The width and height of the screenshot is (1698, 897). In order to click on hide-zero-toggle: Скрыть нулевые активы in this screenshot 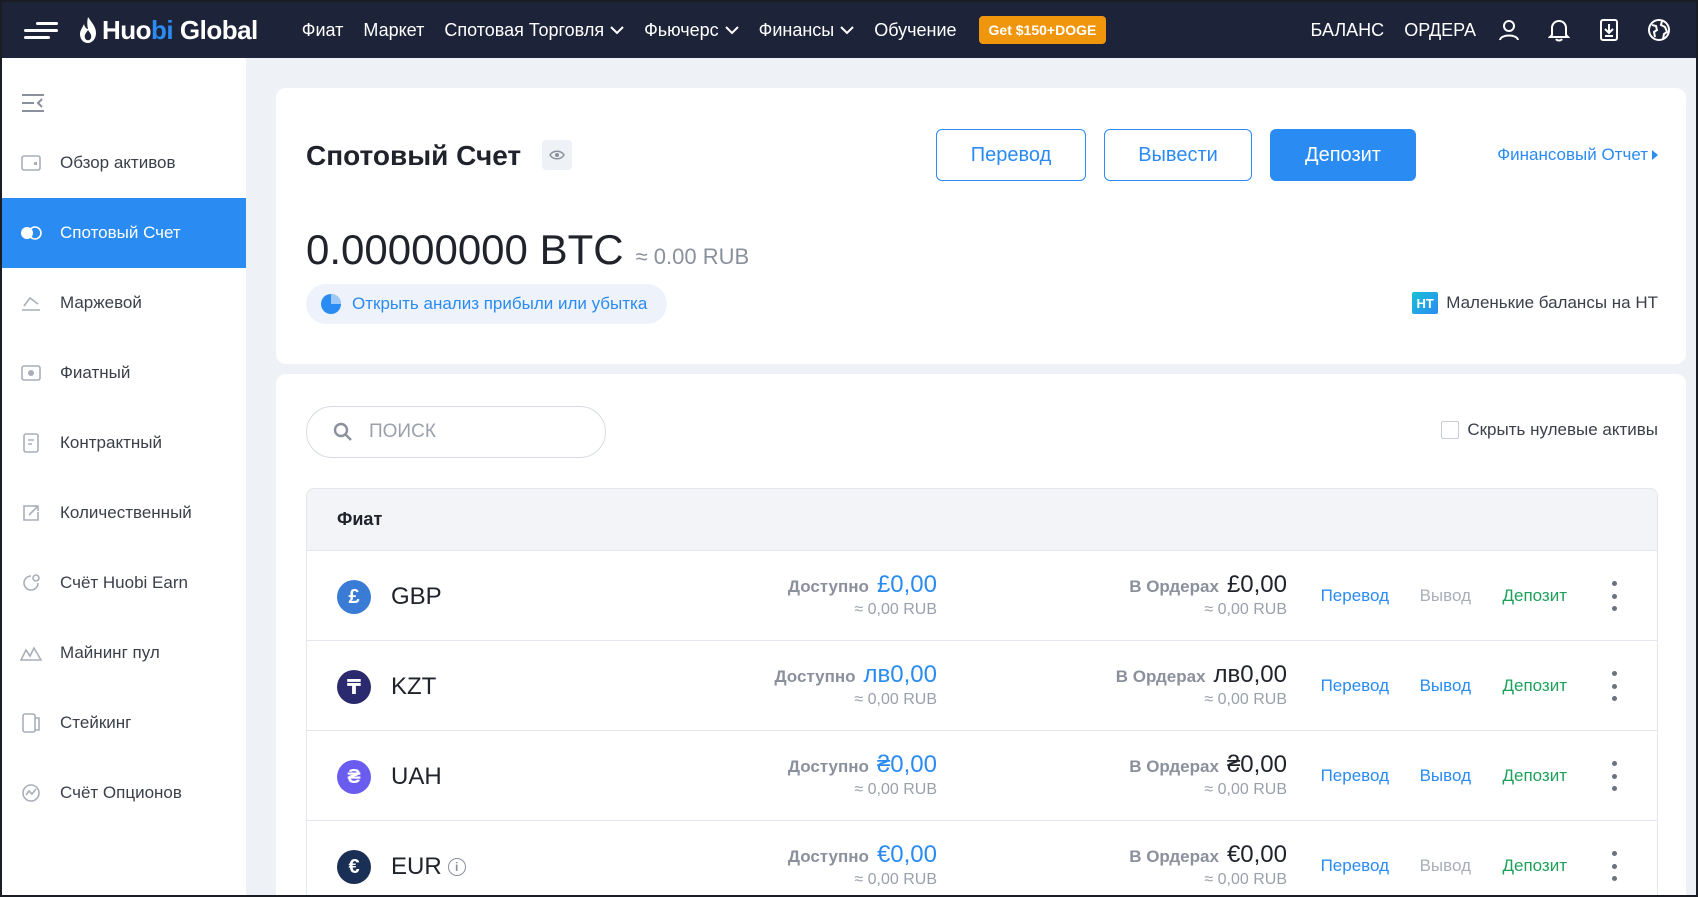, I will do `click(1549, 430)`.